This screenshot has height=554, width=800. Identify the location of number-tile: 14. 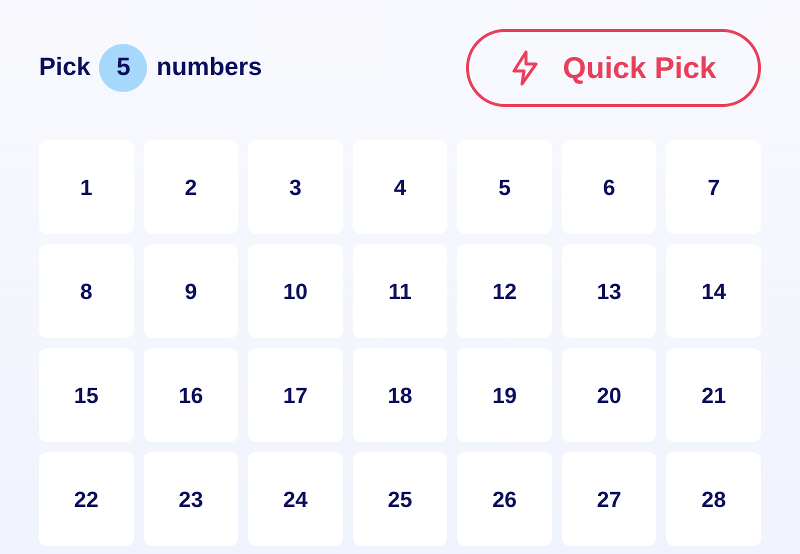
(713, 291).